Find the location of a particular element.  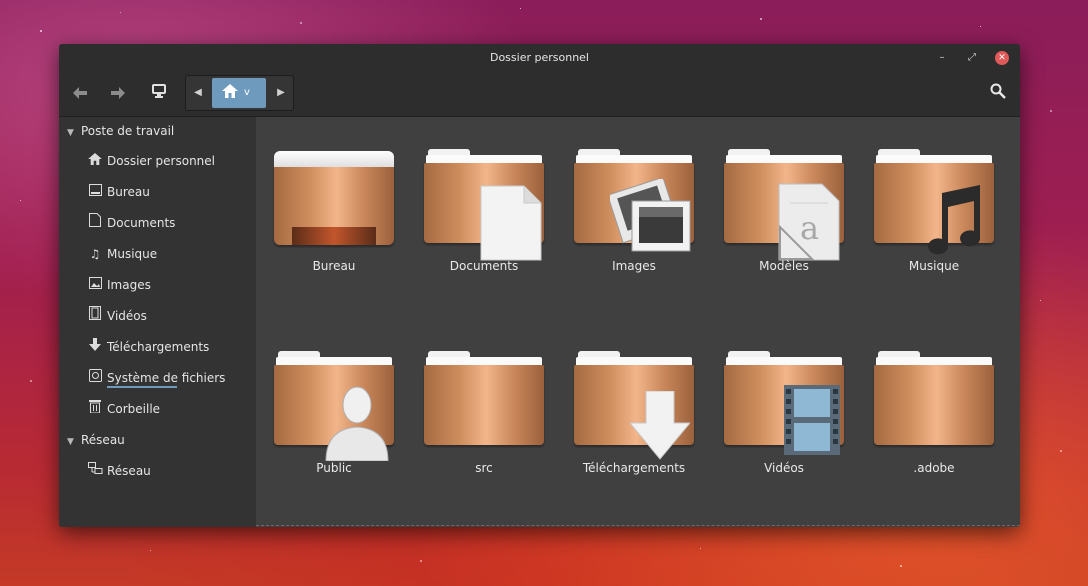

file-label: Téléchargements is located at coordinates (634, 468).